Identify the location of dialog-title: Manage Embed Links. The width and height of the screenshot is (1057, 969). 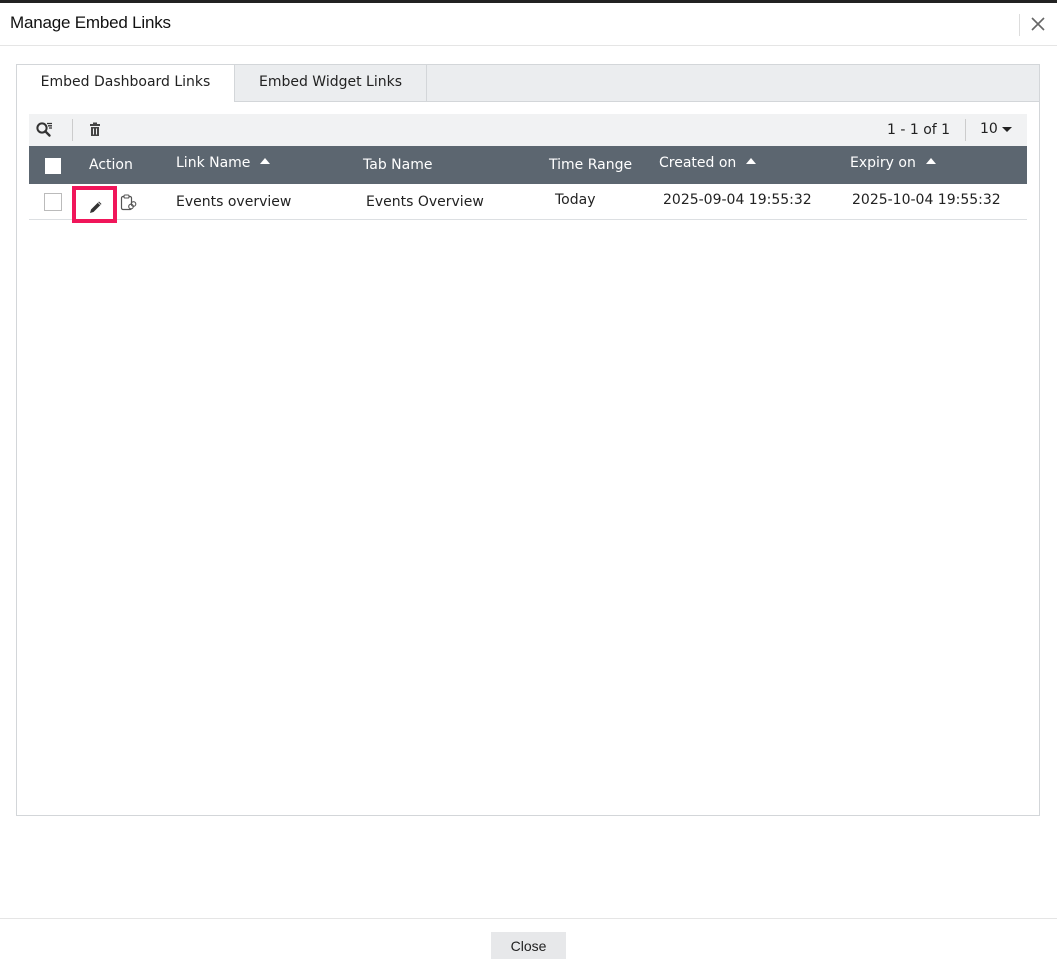
(90, 22).